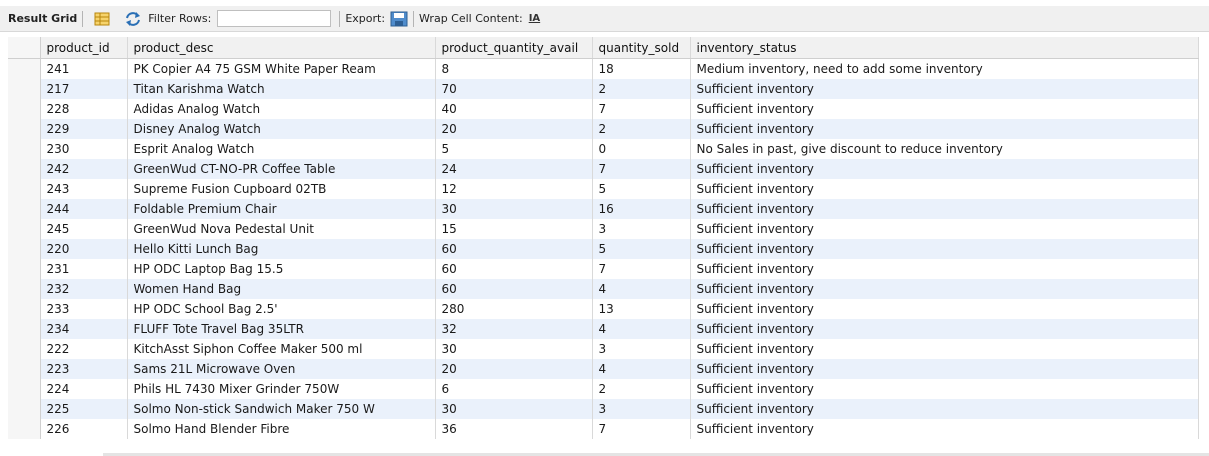 Image resolution: width=1209 pixels, height=456 pixels. I want to click on cell-product-id: 225, so click(84, 409).